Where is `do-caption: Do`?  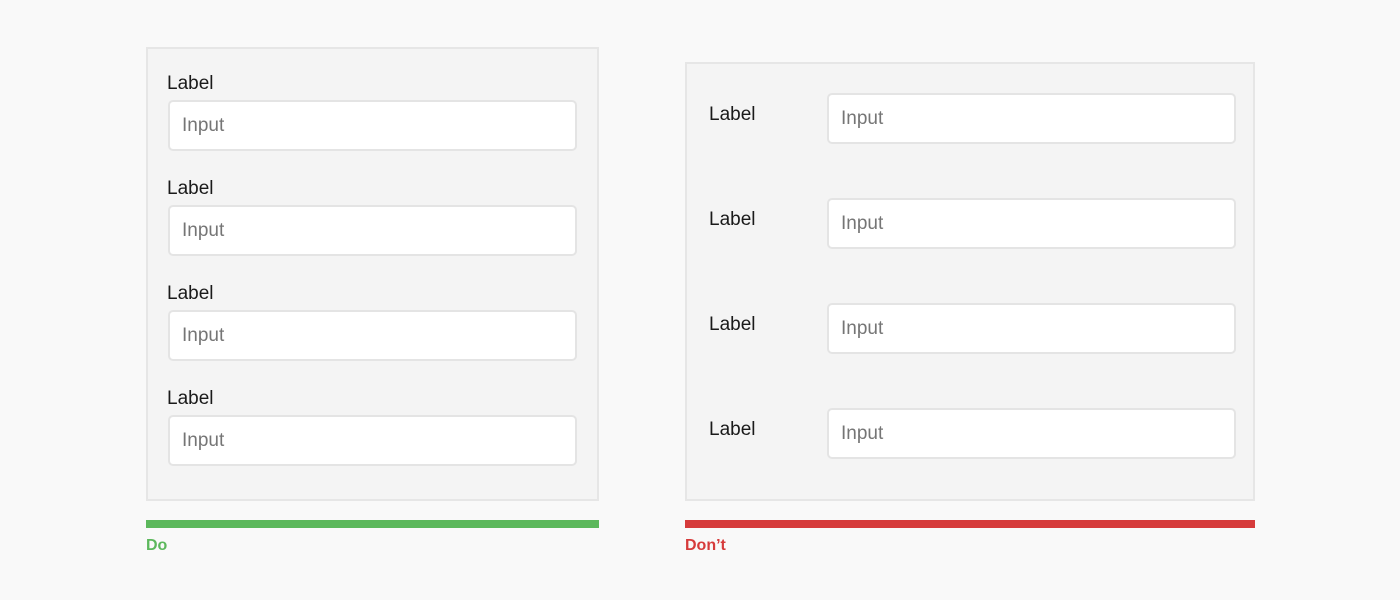 do-caption: Do is located at coordinates (157, 545).